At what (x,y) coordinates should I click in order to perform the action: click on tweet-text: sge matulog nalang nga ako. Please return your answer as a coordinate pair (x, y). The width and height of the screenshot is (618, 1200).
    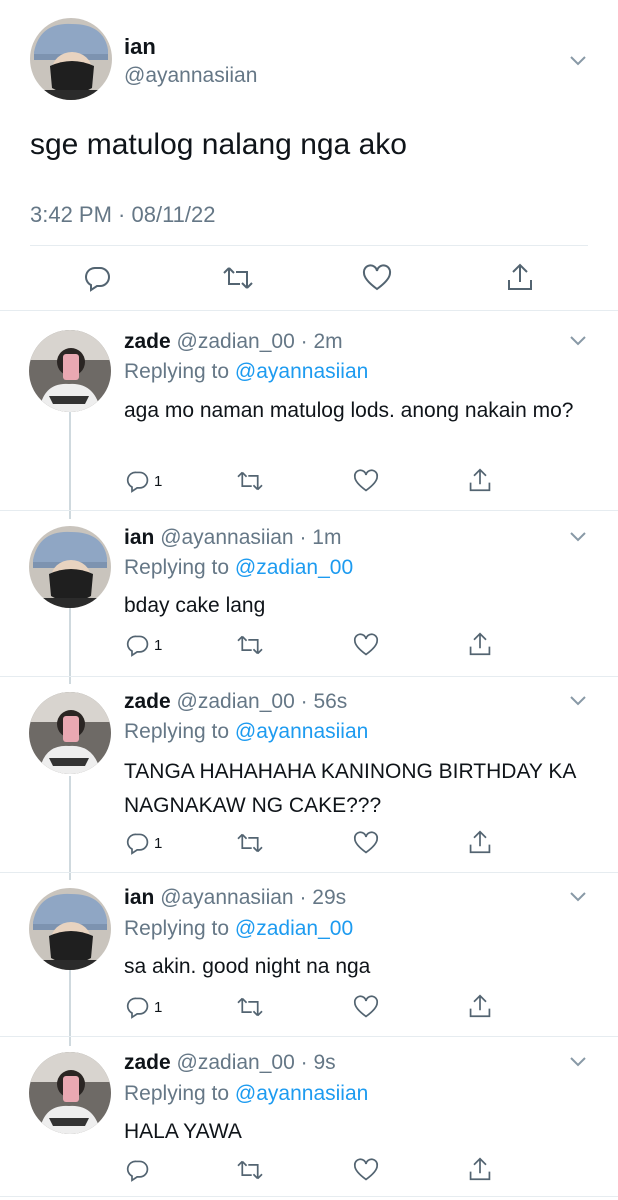
    Looking at the image, I should click on (218, 144).